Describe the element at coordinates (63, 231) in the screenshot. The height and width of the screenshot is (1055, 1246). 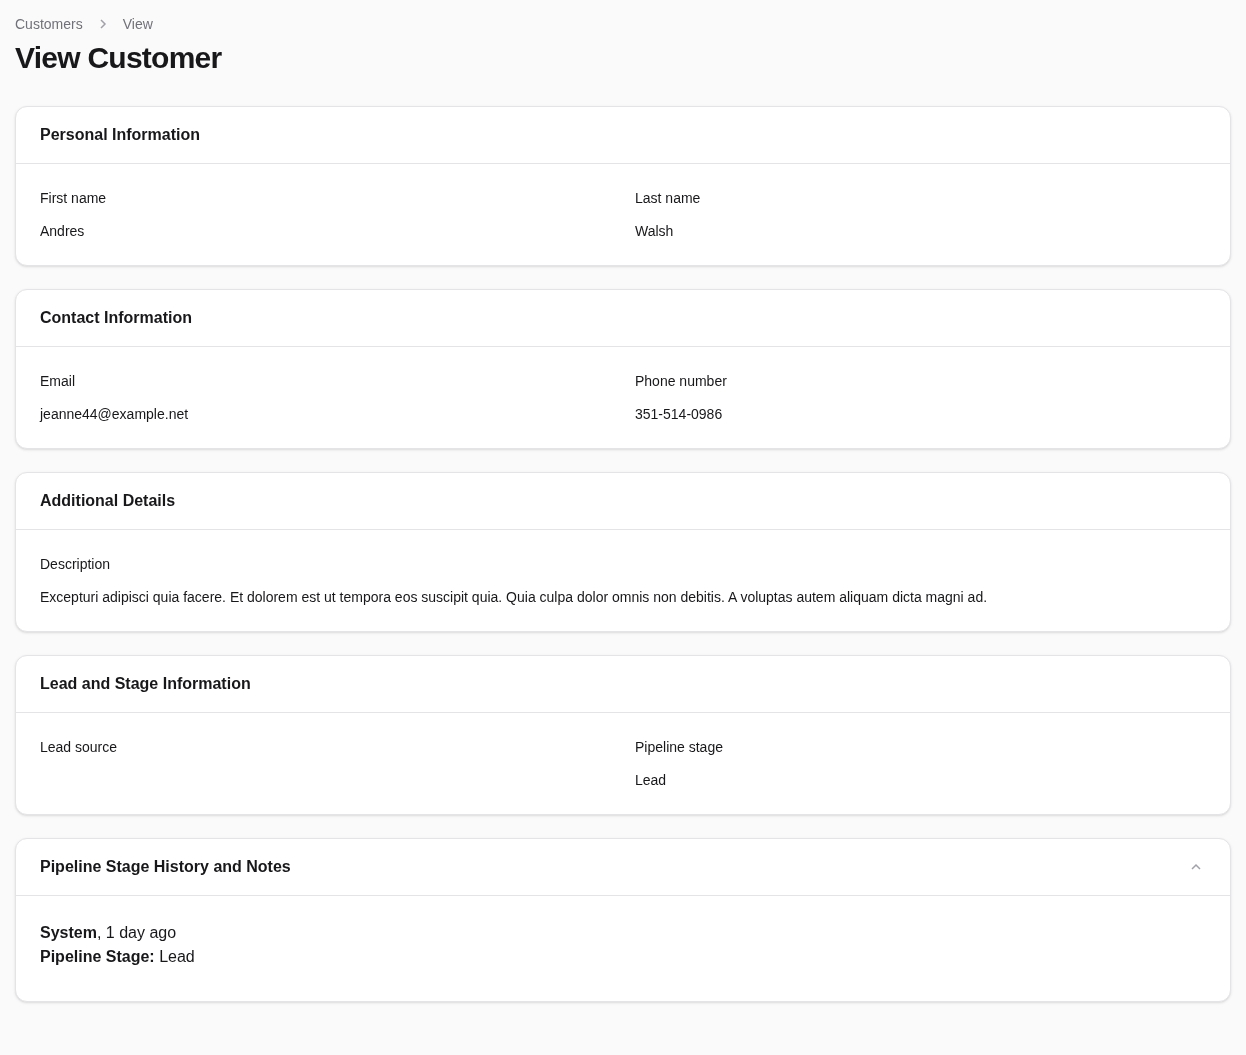
I see `field-value: Andres` at that location.